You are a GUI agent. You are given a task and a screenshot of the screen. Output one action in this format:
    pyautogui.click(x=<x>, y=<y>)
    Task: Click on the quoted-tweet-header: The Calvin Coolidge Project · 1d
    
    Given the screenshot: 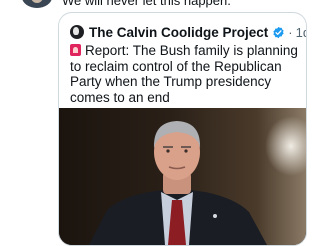 What is the action you would take?
    pyautogui.click(x=188, y=32)
    